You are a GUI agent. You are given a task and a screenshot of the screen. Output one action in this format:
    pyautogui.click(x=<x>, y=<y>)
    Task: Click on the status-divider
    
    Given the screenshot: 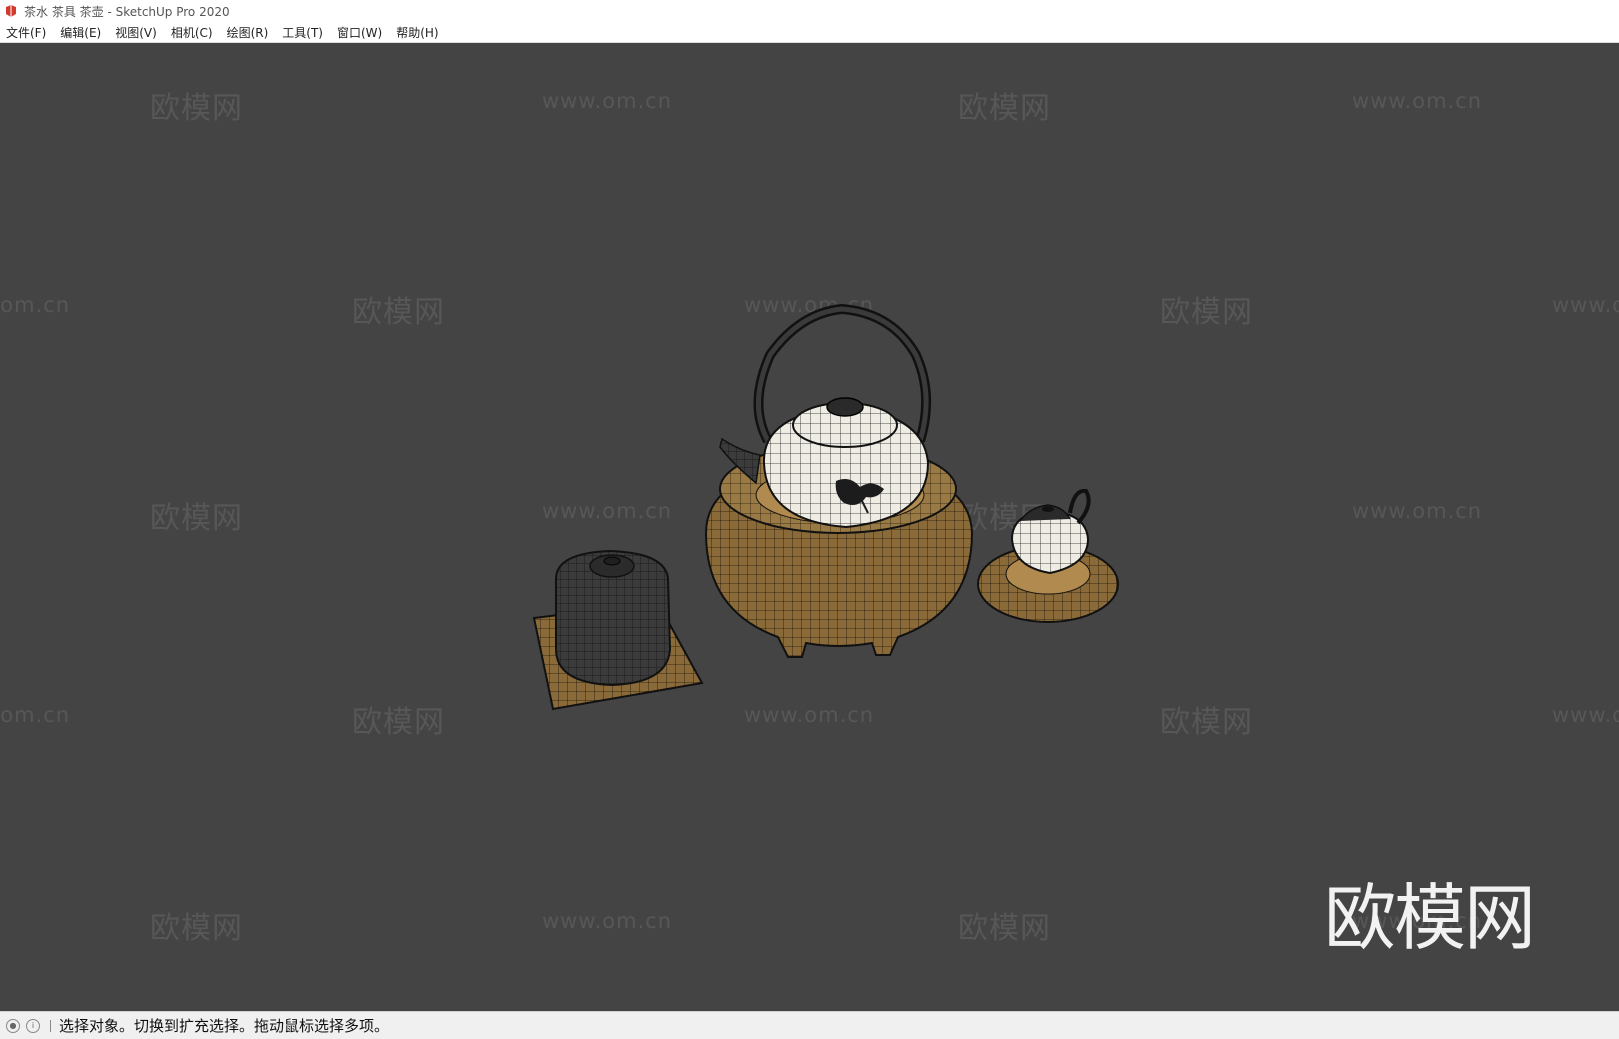 What is the action you would take?
    pyautogui.click(x=50, y=1025)
    